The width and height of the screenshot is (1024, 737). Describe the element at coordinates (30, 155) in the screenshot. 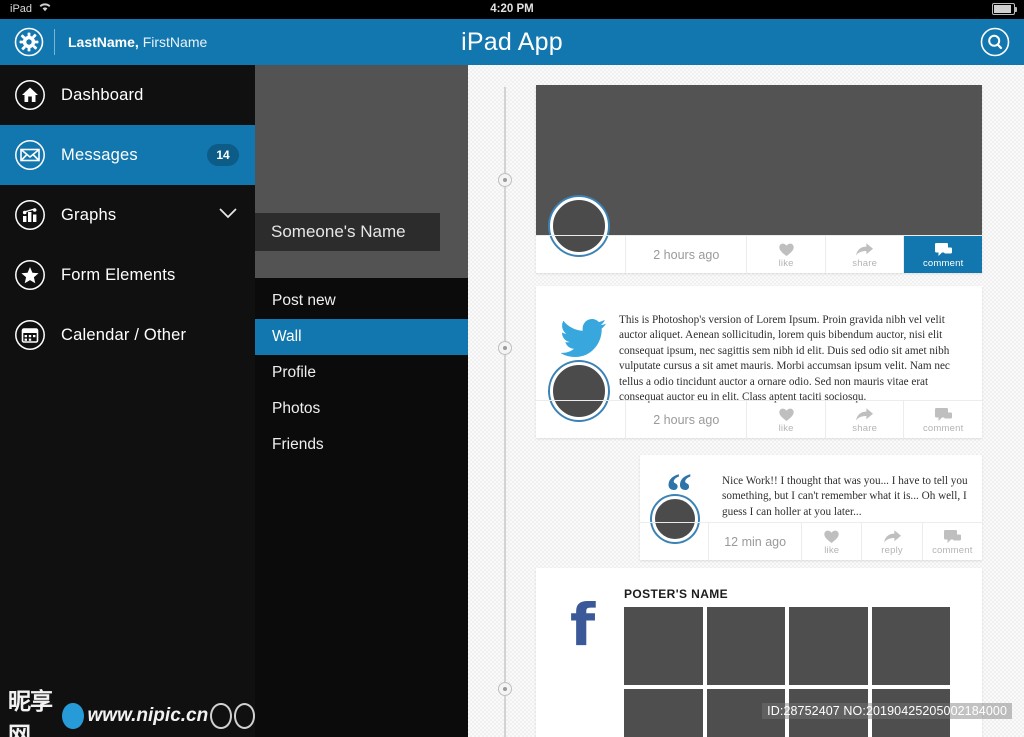

I see `envelope-icon` at that location.